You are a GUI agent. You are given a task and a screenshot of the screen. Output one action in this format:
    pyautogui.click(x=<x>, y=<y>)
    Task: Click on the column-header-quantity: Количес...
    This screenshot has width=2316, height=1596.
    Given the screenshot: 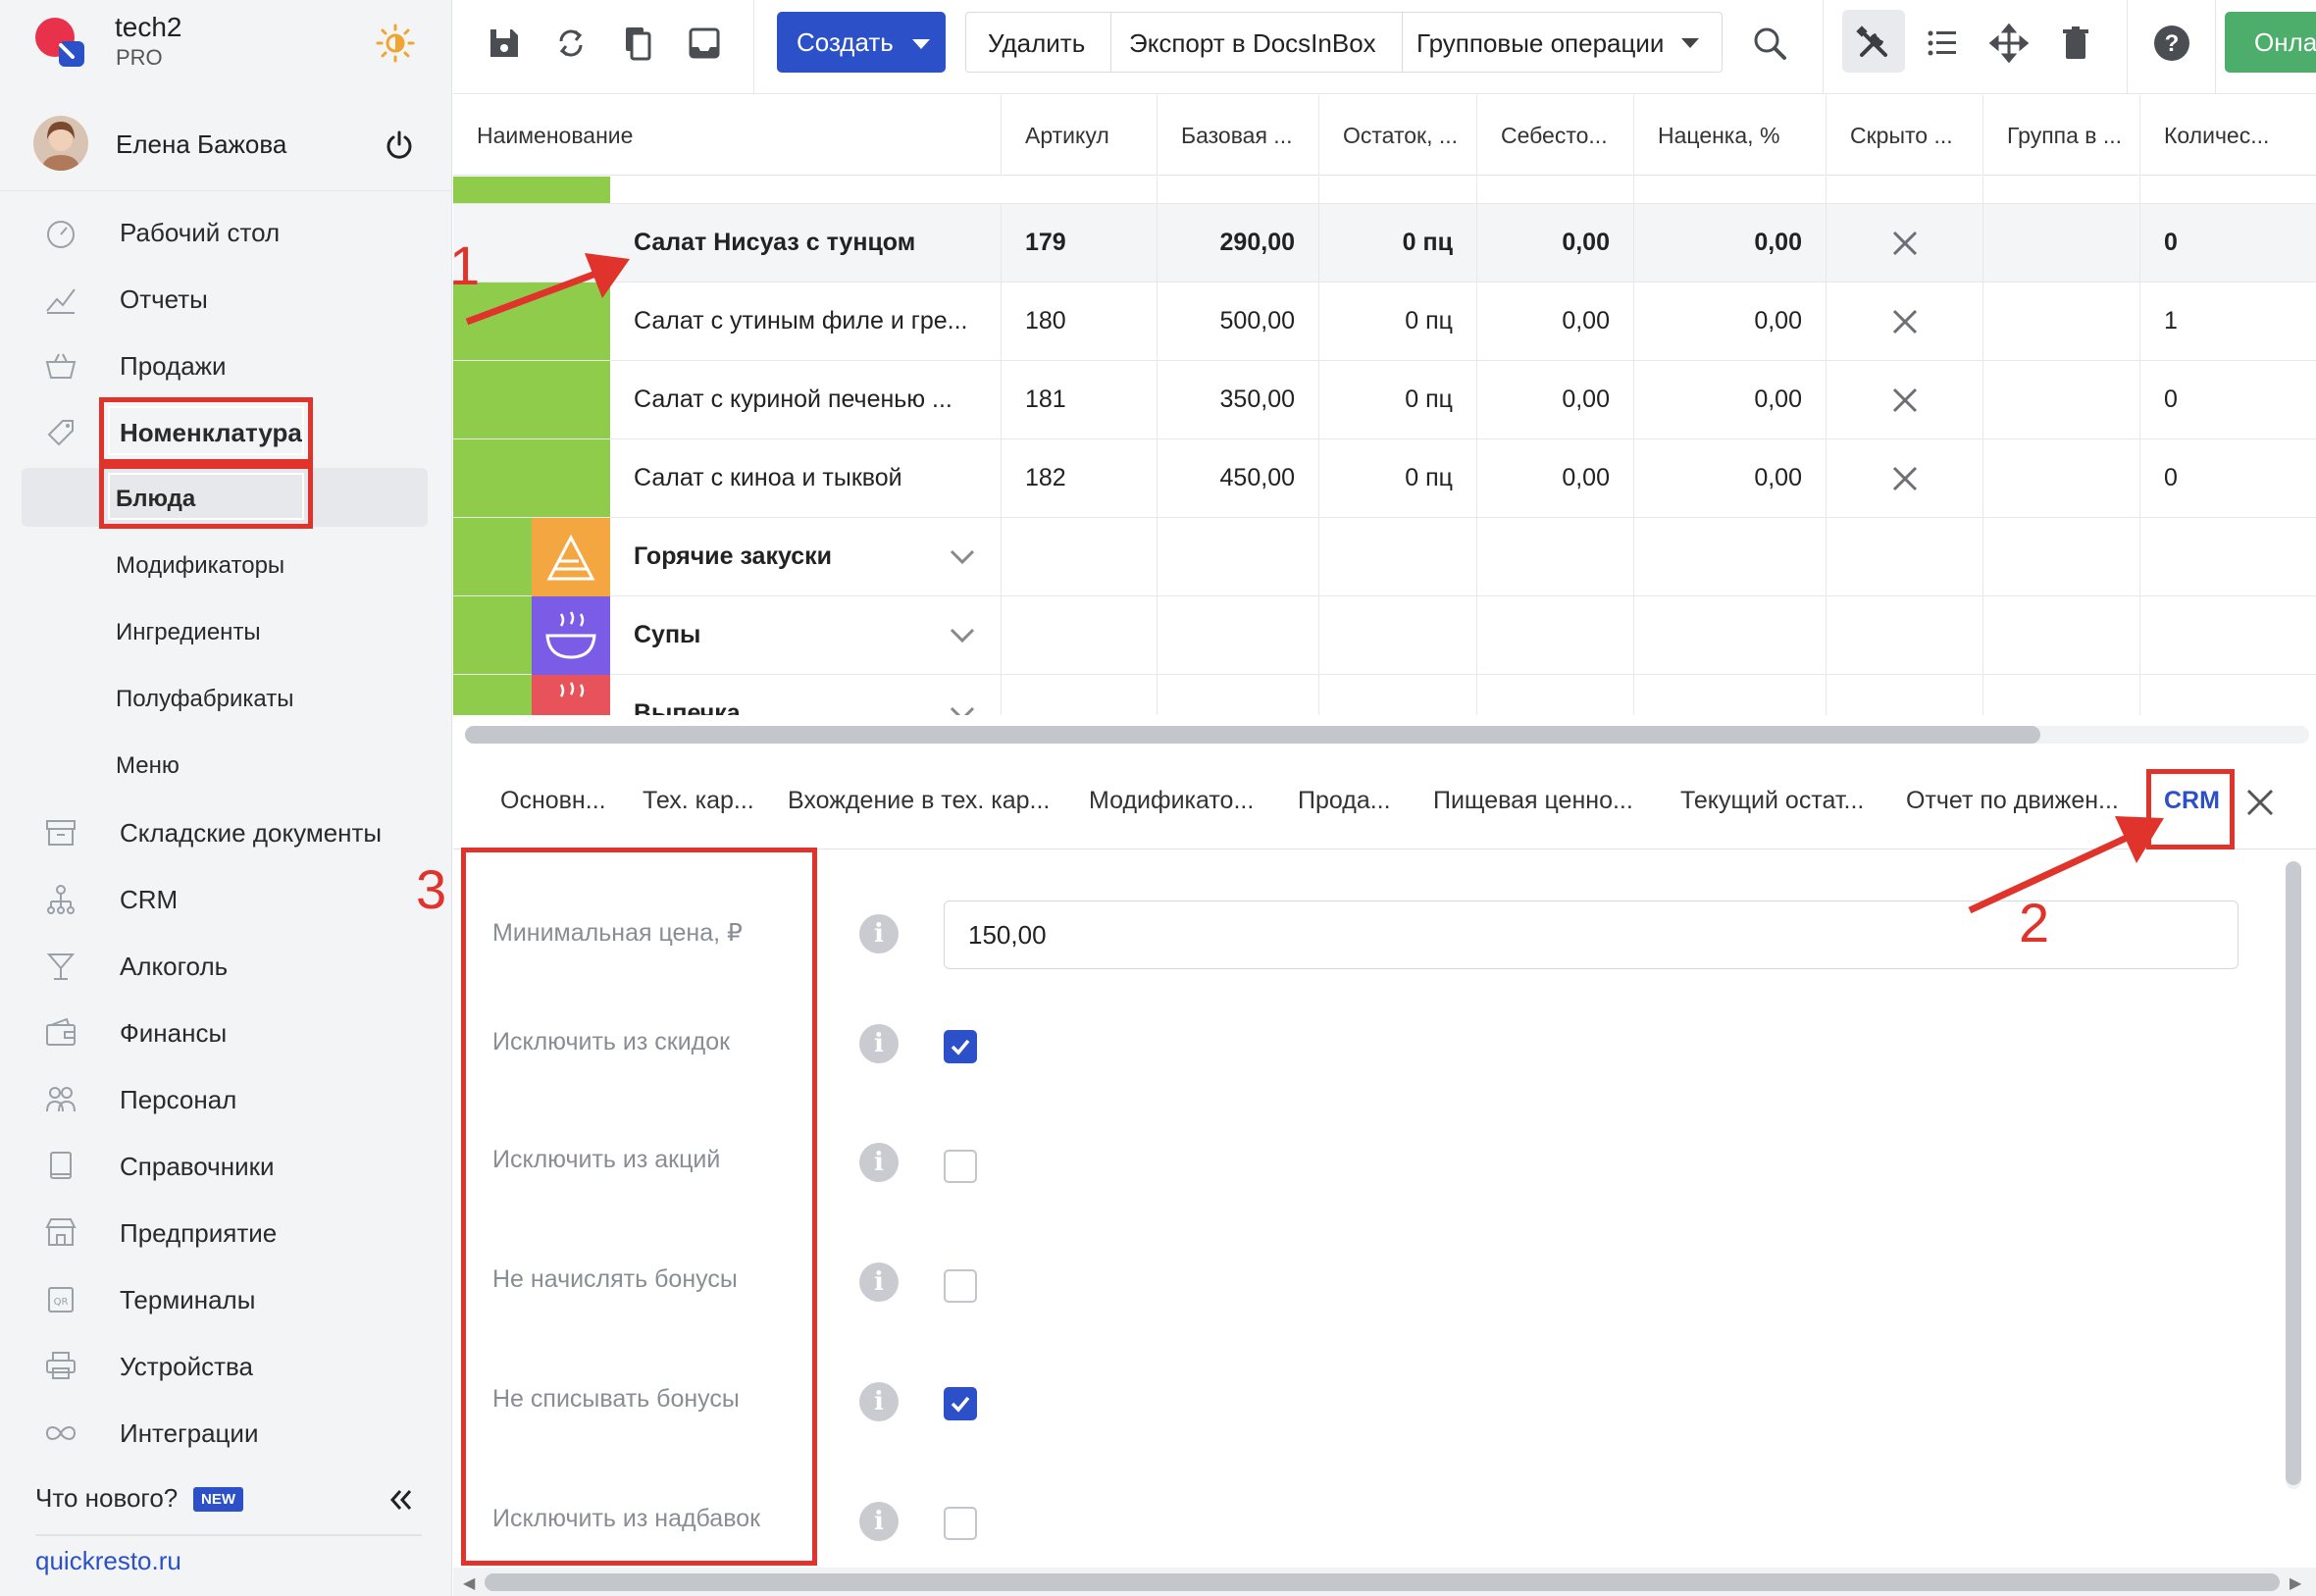 What is the action you would take?
    pyautogui.click(x=2228, y=135)
    